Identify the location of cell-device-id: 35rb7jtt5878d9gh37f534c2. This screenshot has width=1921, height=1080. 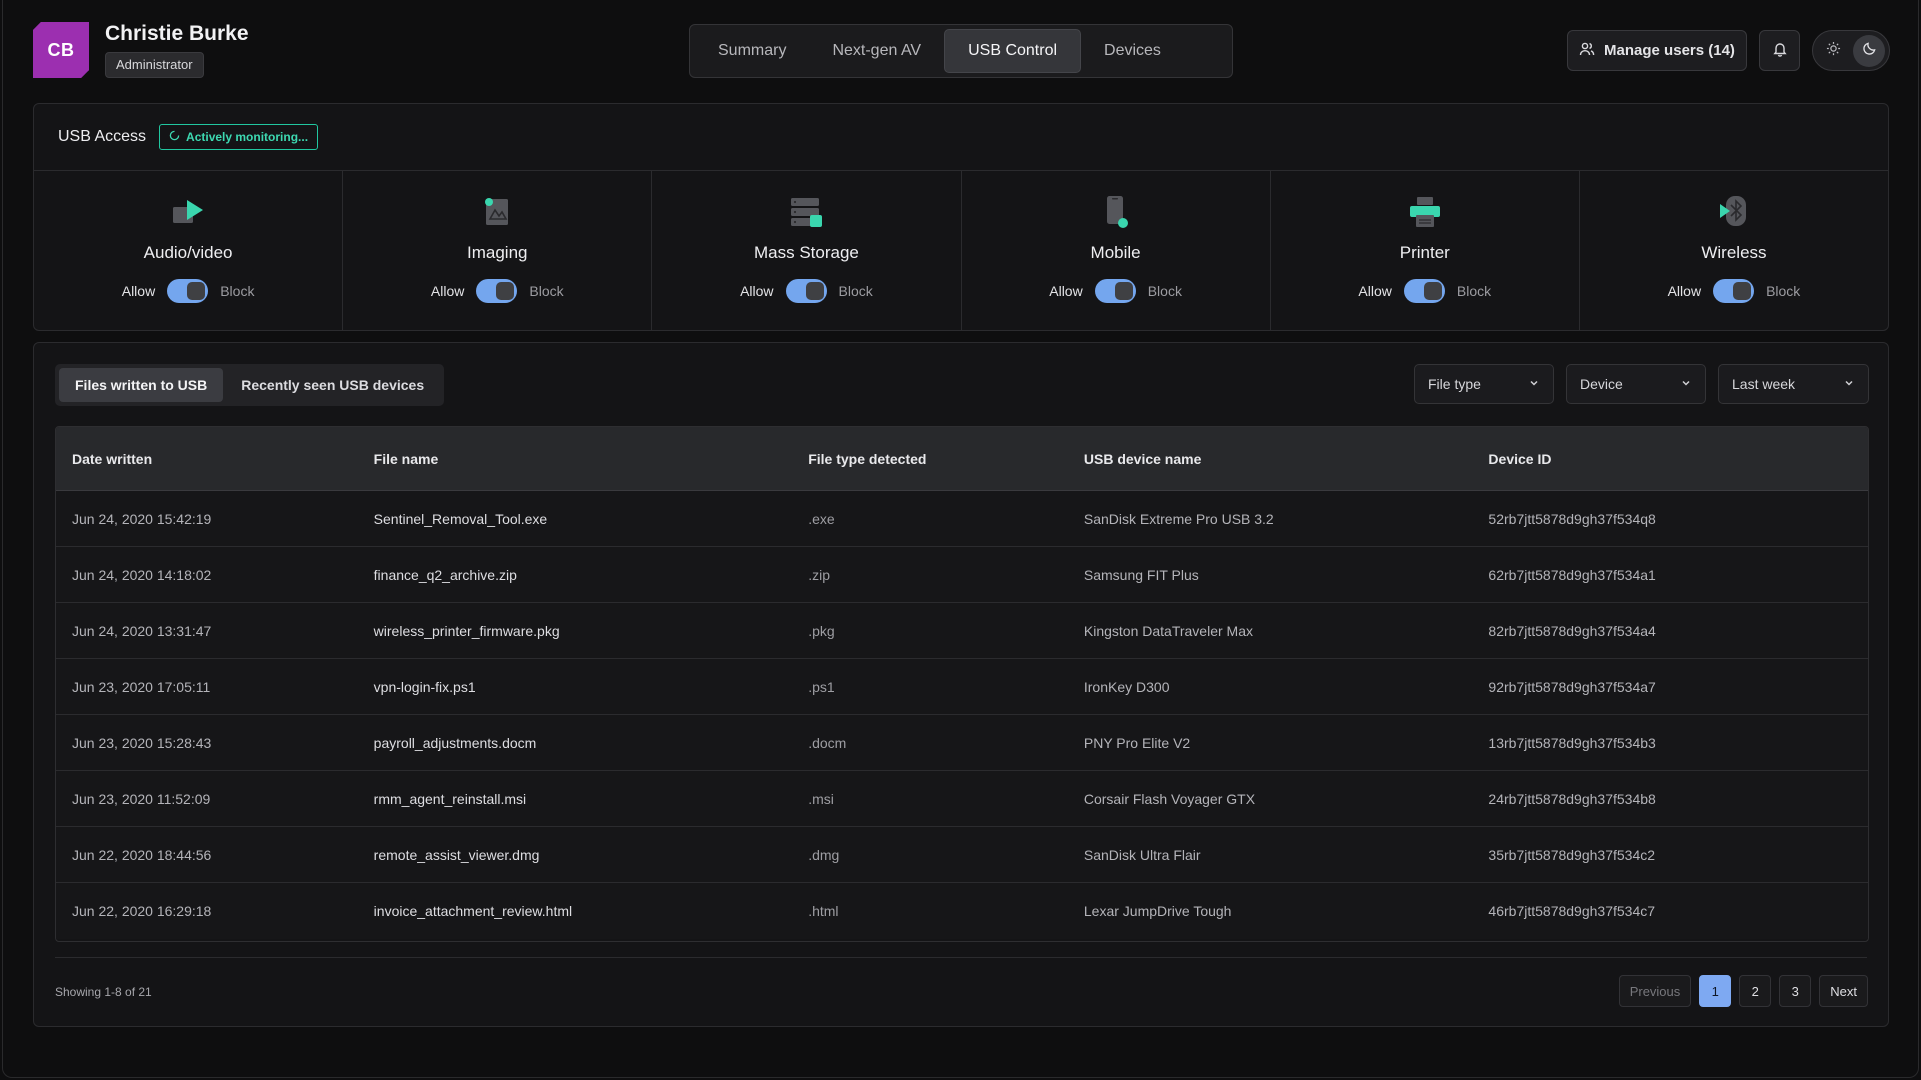
(1572, 854).